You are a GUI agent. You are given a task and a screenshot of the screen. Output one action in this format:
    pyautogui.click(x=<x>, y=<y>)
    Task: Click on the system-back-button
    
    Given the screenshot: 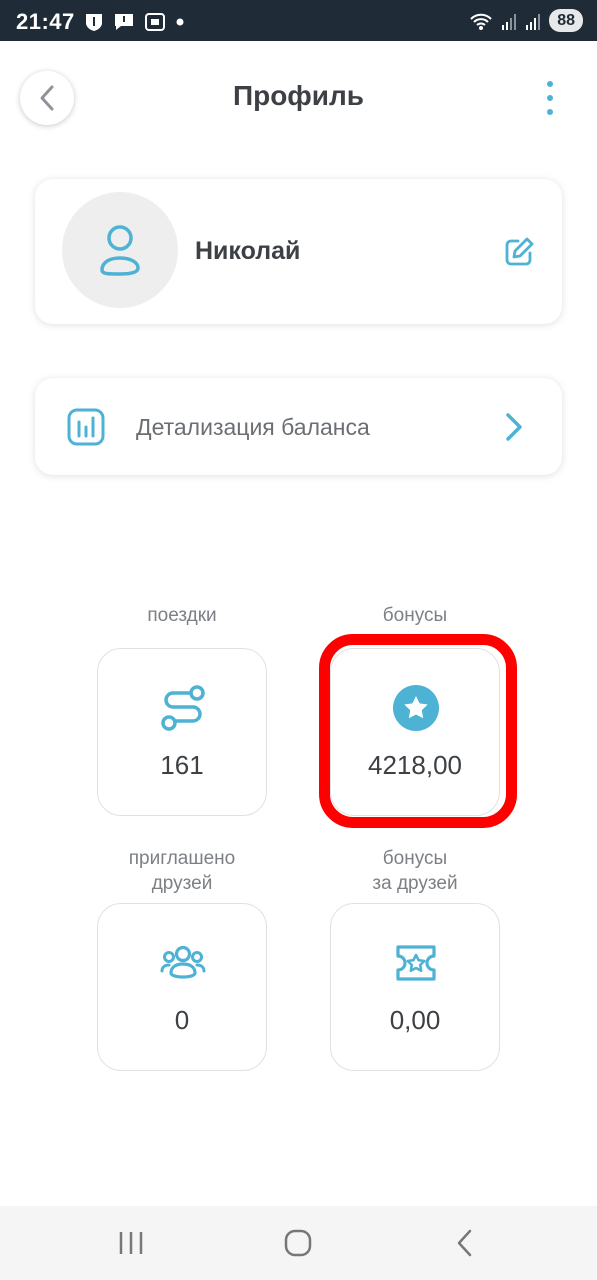 What is the action you would take?
    pyautogui.click(x=465, y=1243)
    